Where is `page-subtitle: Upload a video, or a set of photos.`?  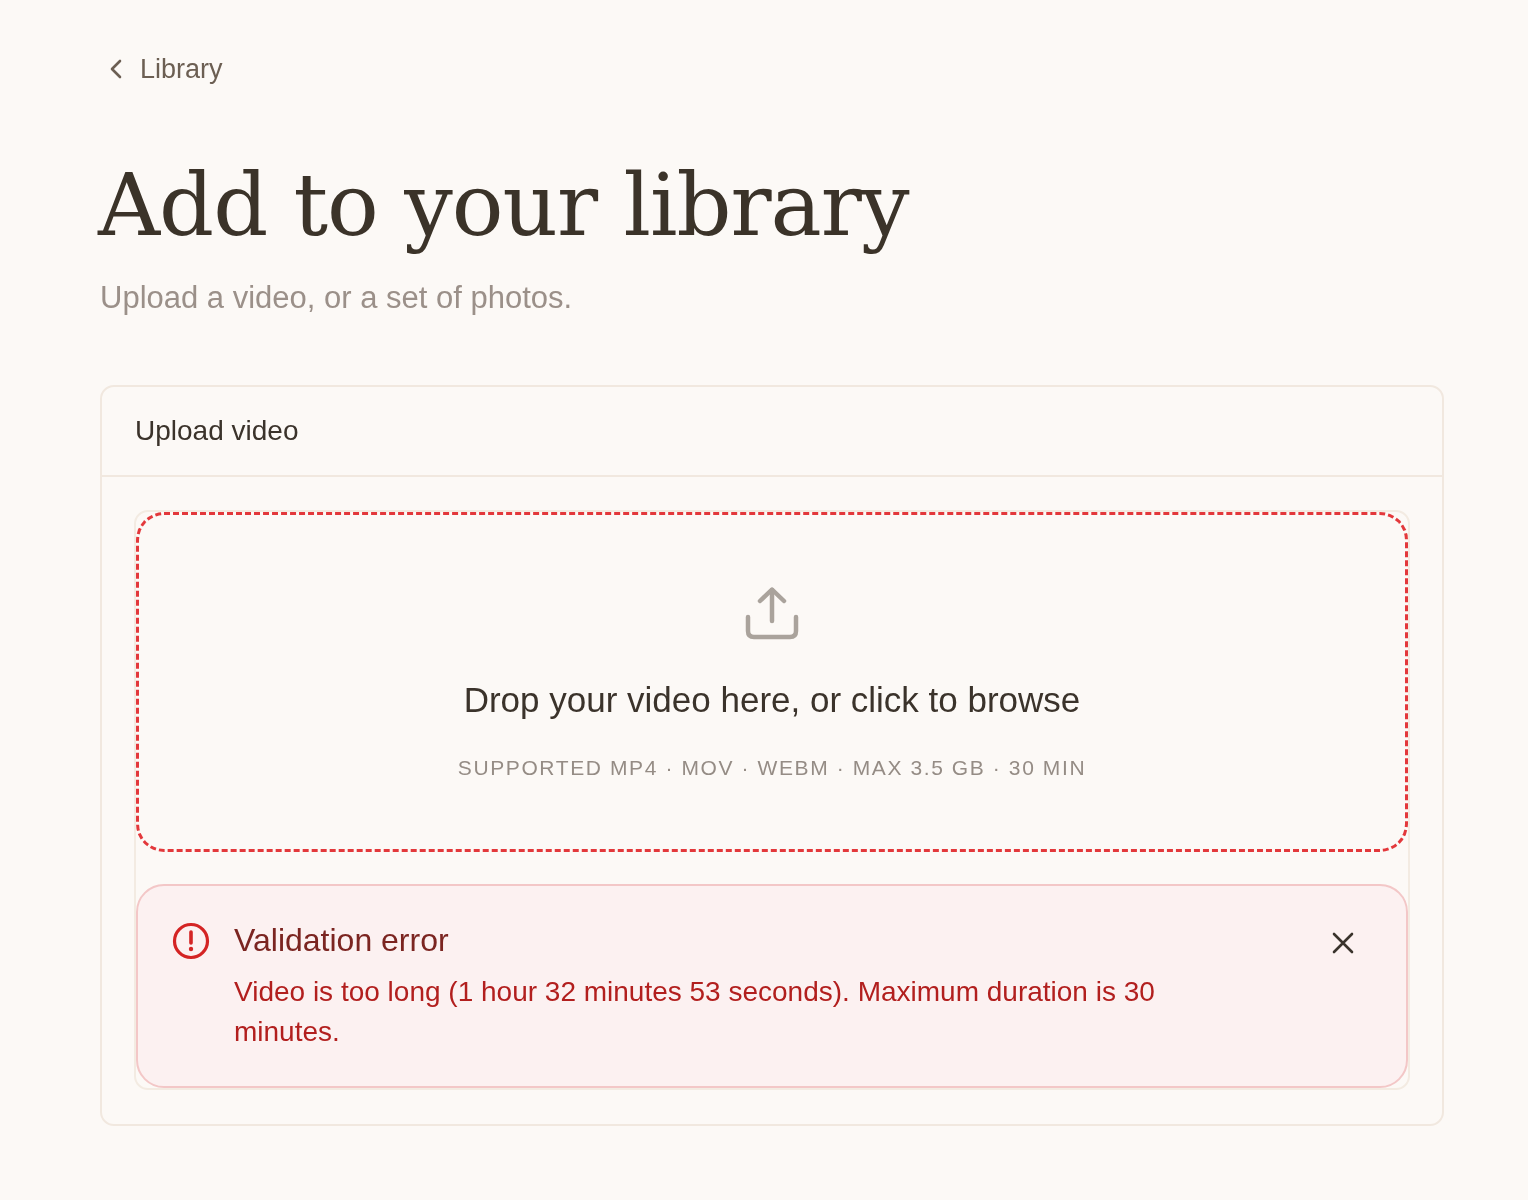
page-subtitle: Upload a video, or a set of photos. is located at coordinates (337, 298).